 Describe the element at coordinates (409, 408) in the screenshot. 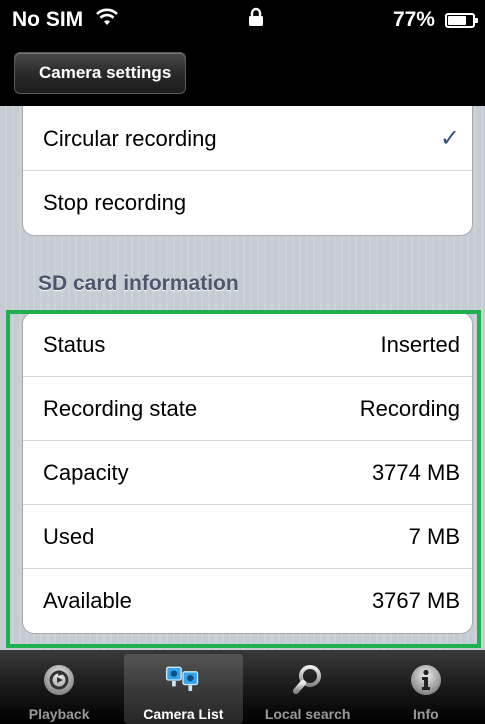

I see `row-value: Recording` at that location.